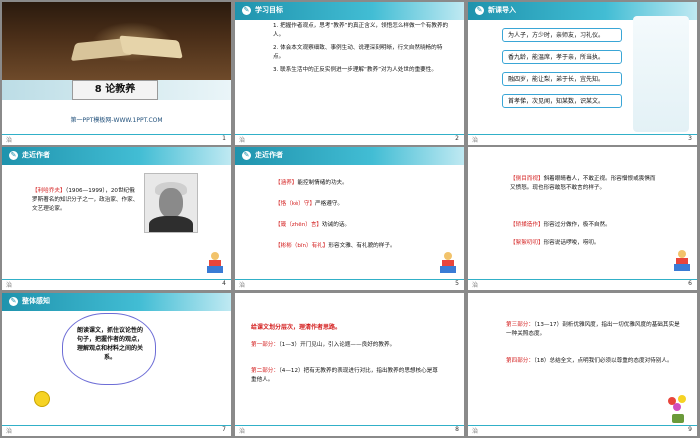 This screenshot has height=438, width=700. I want to click on smiley-icon, so click(42, 399).